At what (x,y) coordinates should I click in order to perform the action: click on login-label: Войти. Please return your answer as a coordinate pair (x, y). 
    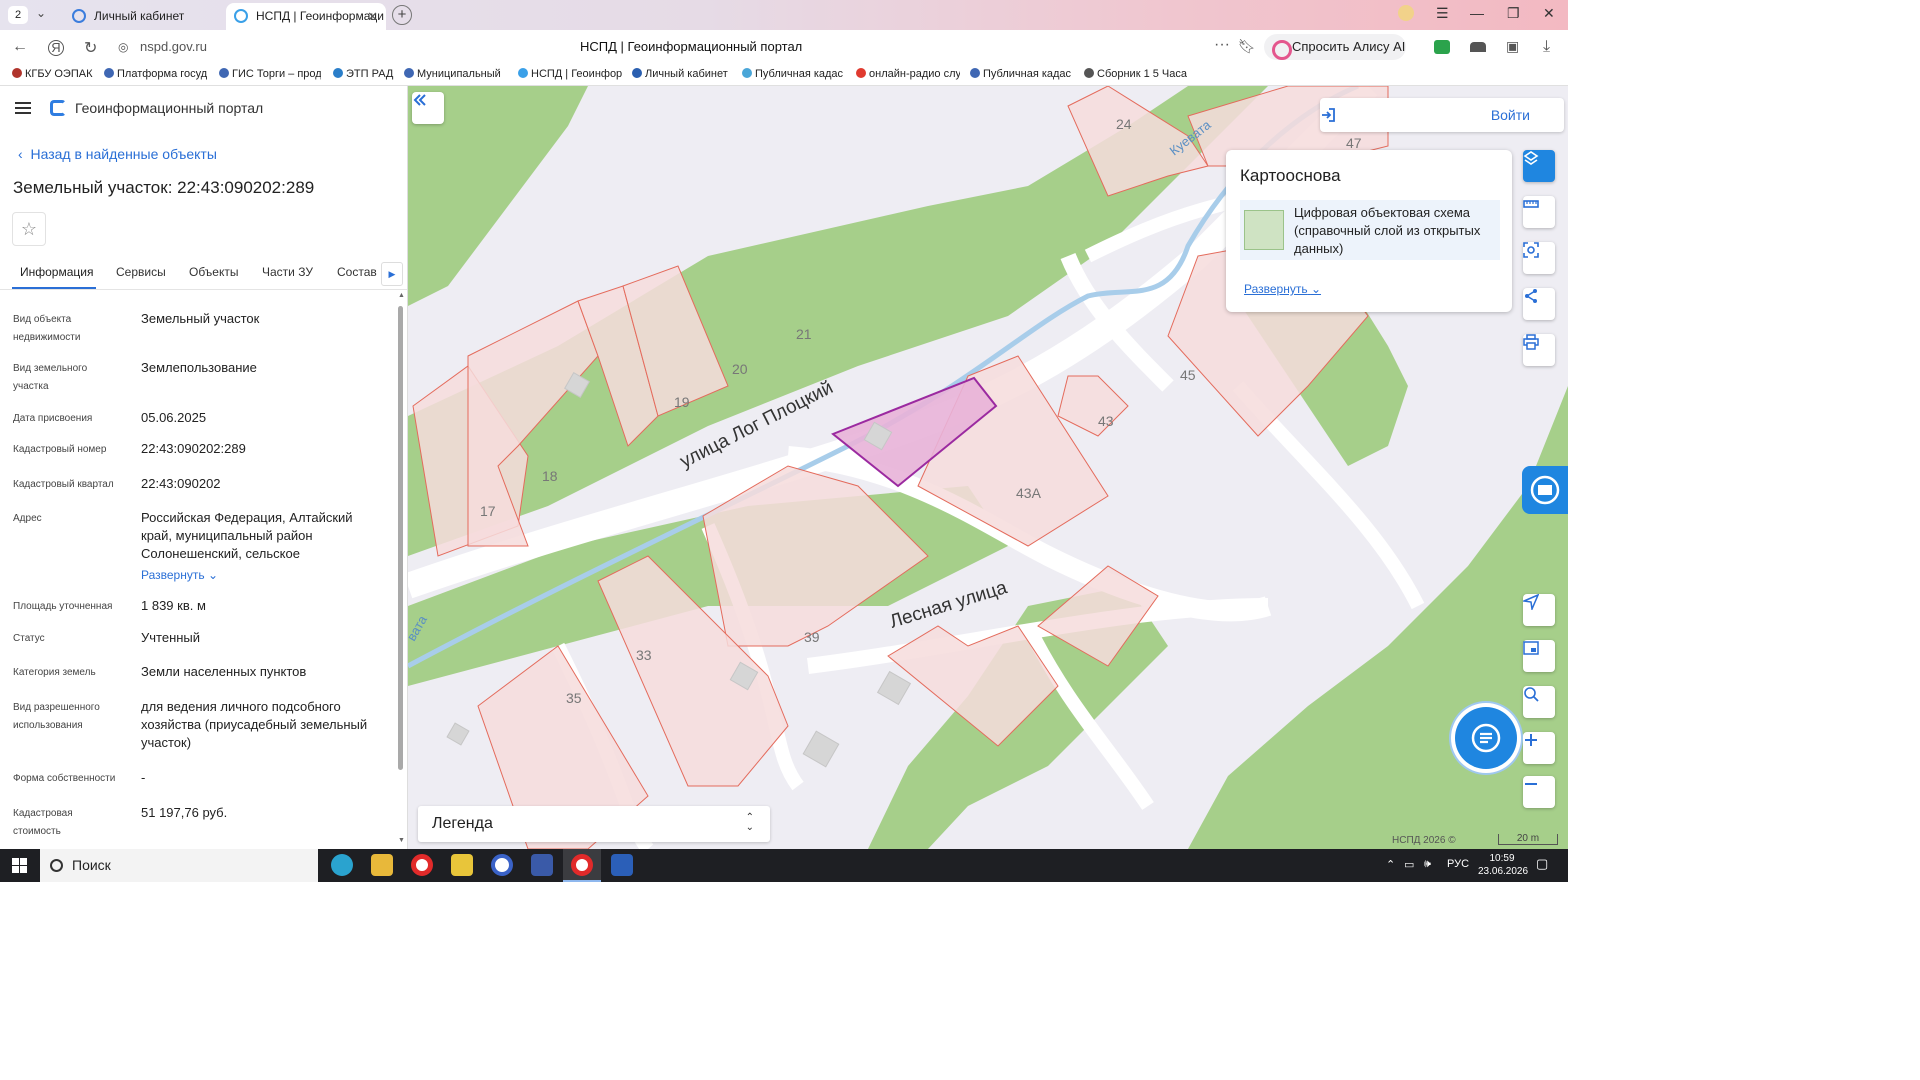
    Looking at the image, I should click on (1510, 115).